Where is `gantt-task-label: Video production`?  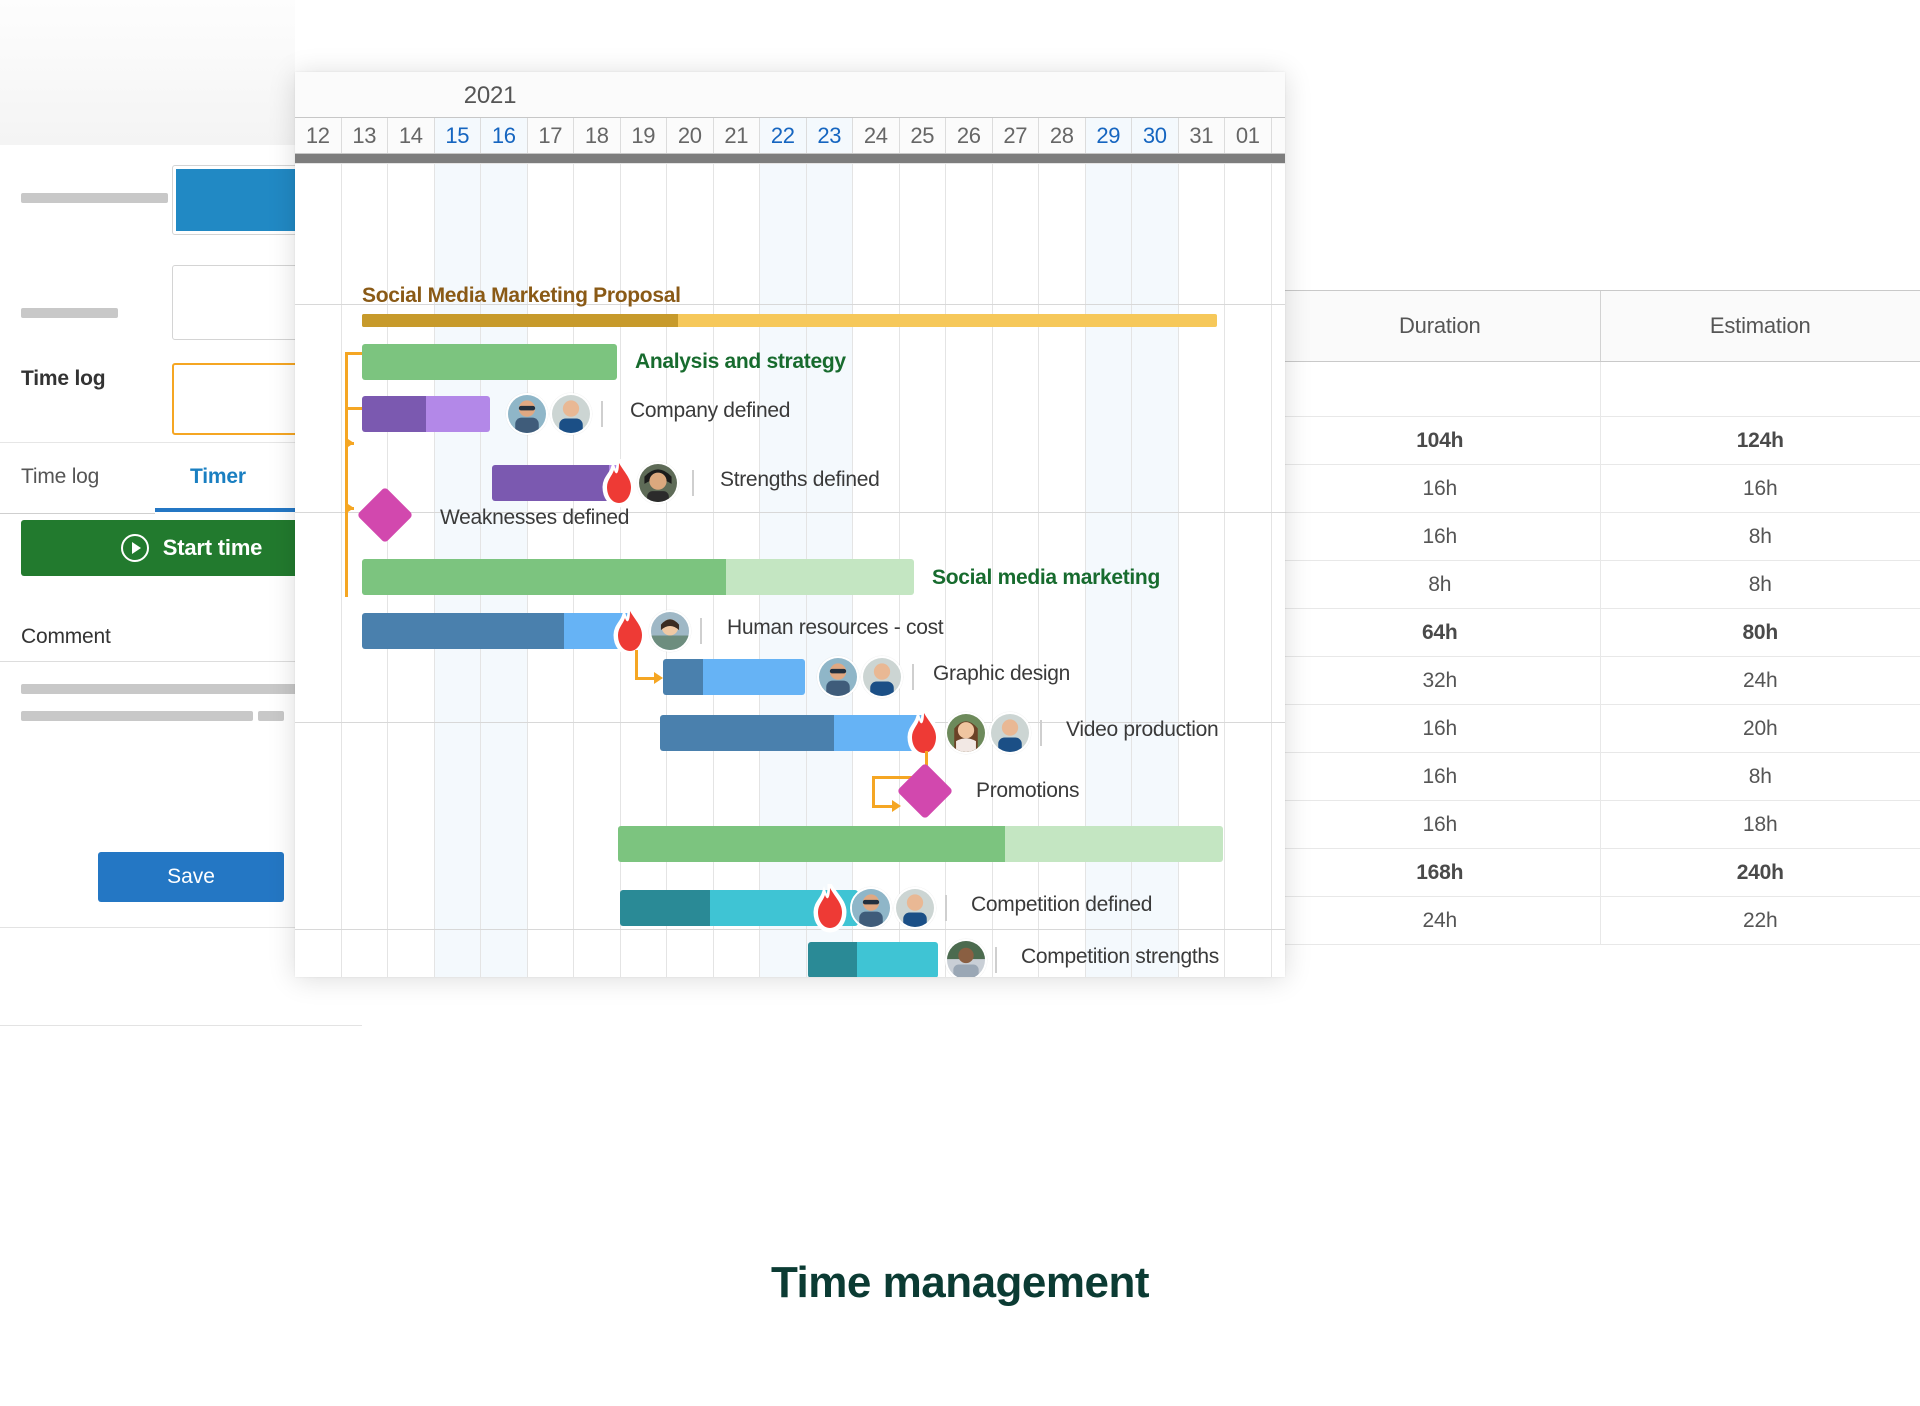
gantt-task-label: Video production is located at coordinates (1142, 730).